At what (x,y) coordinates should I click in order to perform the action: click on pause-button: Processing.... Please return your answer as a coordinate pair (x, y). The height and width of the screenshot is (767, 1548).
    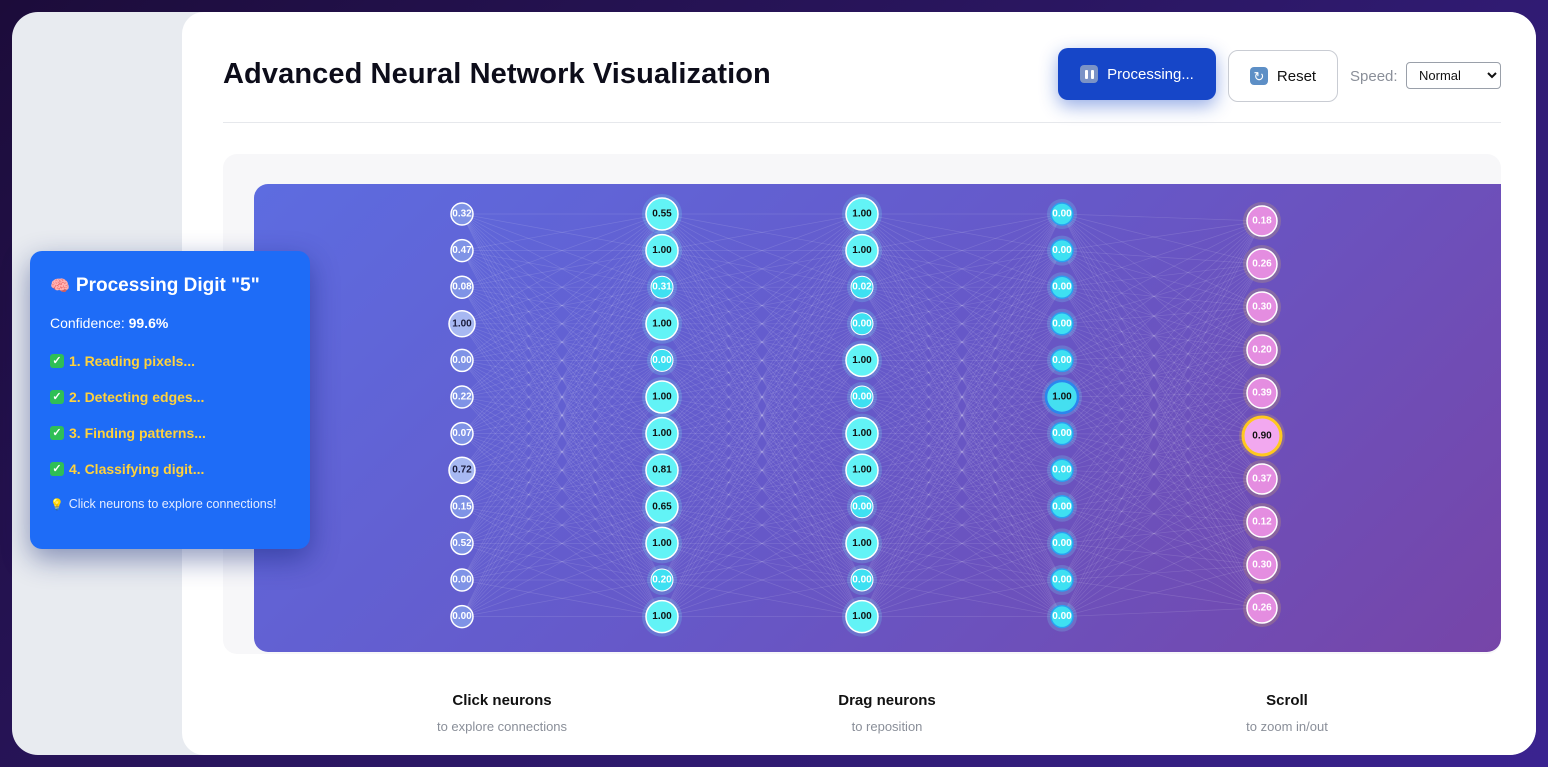
    Looking at the image, I should click on (1137, 74).